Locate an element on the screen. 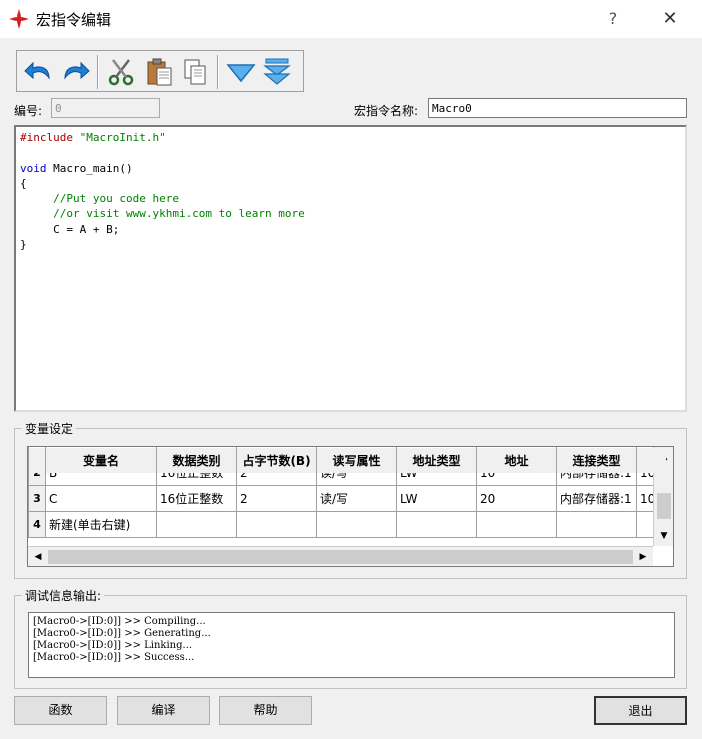 The height and width of the screenshot is (739, 702). column-header: 地址类型 is located at coordinates (436, 460).